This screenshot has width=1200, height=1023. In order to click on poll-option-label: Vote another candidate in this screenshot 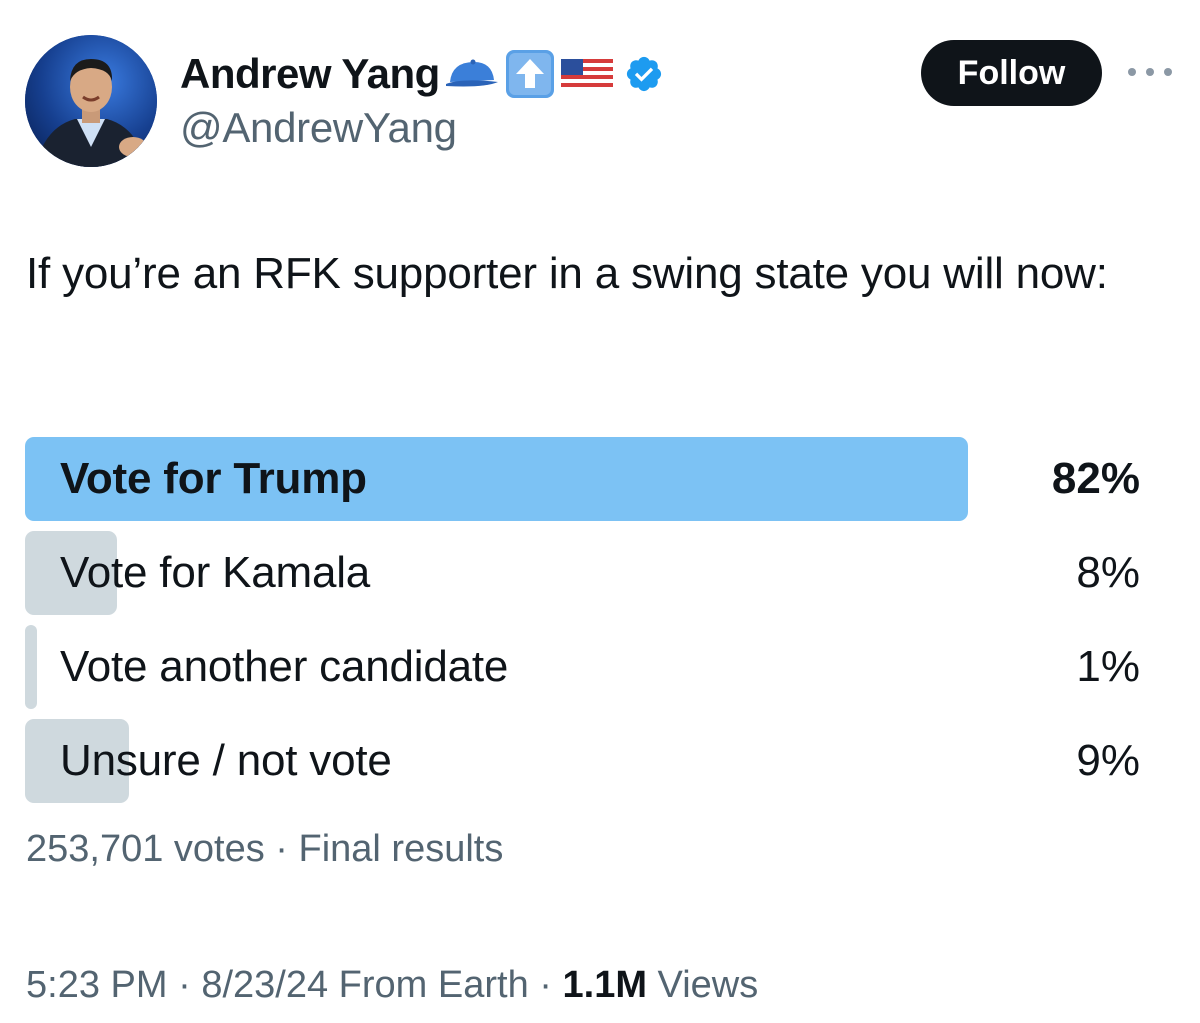, I will do `click(284, 666)`.